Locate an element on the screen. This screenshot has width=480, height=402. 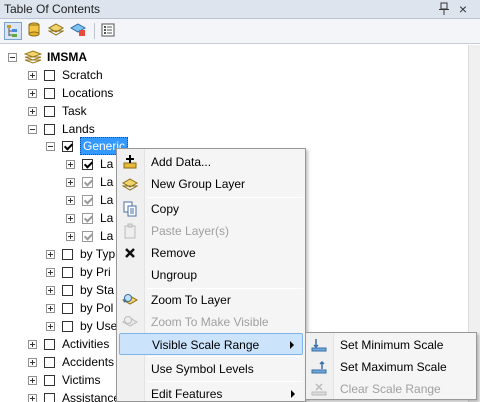
toolbar-separator is located at coordinates (94, 31).